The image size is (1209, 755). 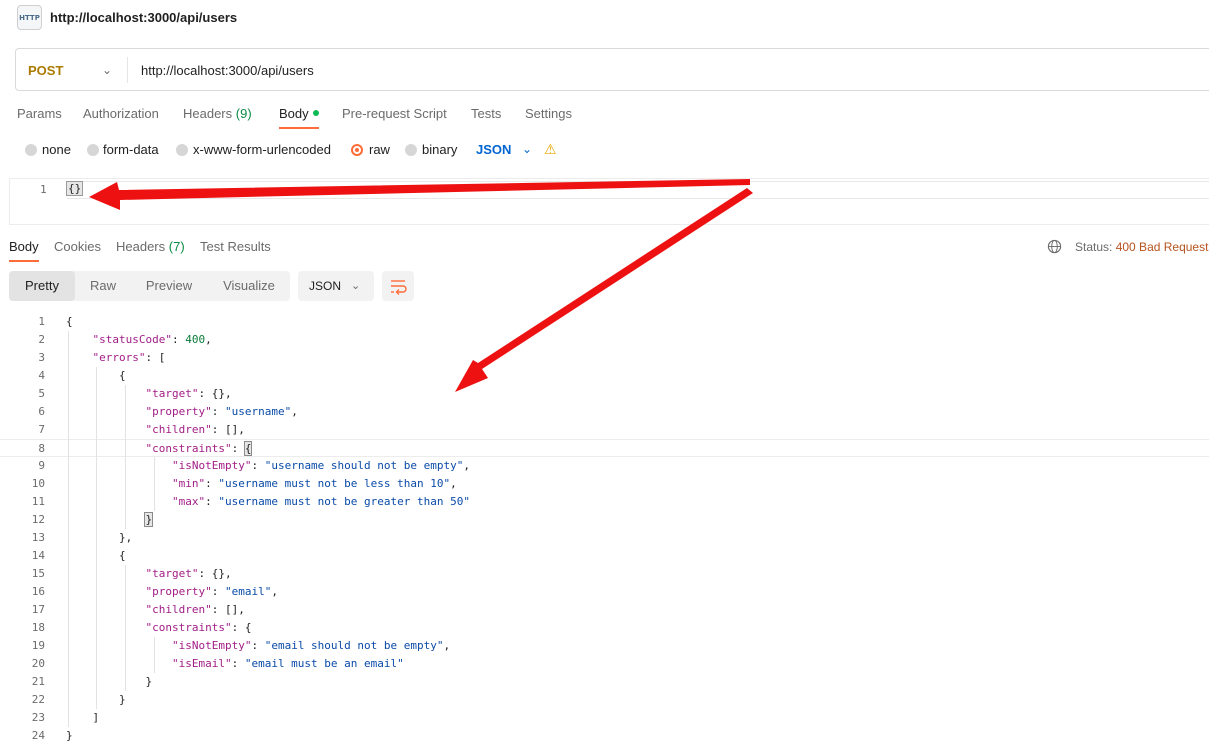 I want to click on request-body-editor: 1 {}, so click(x=609, y=201).